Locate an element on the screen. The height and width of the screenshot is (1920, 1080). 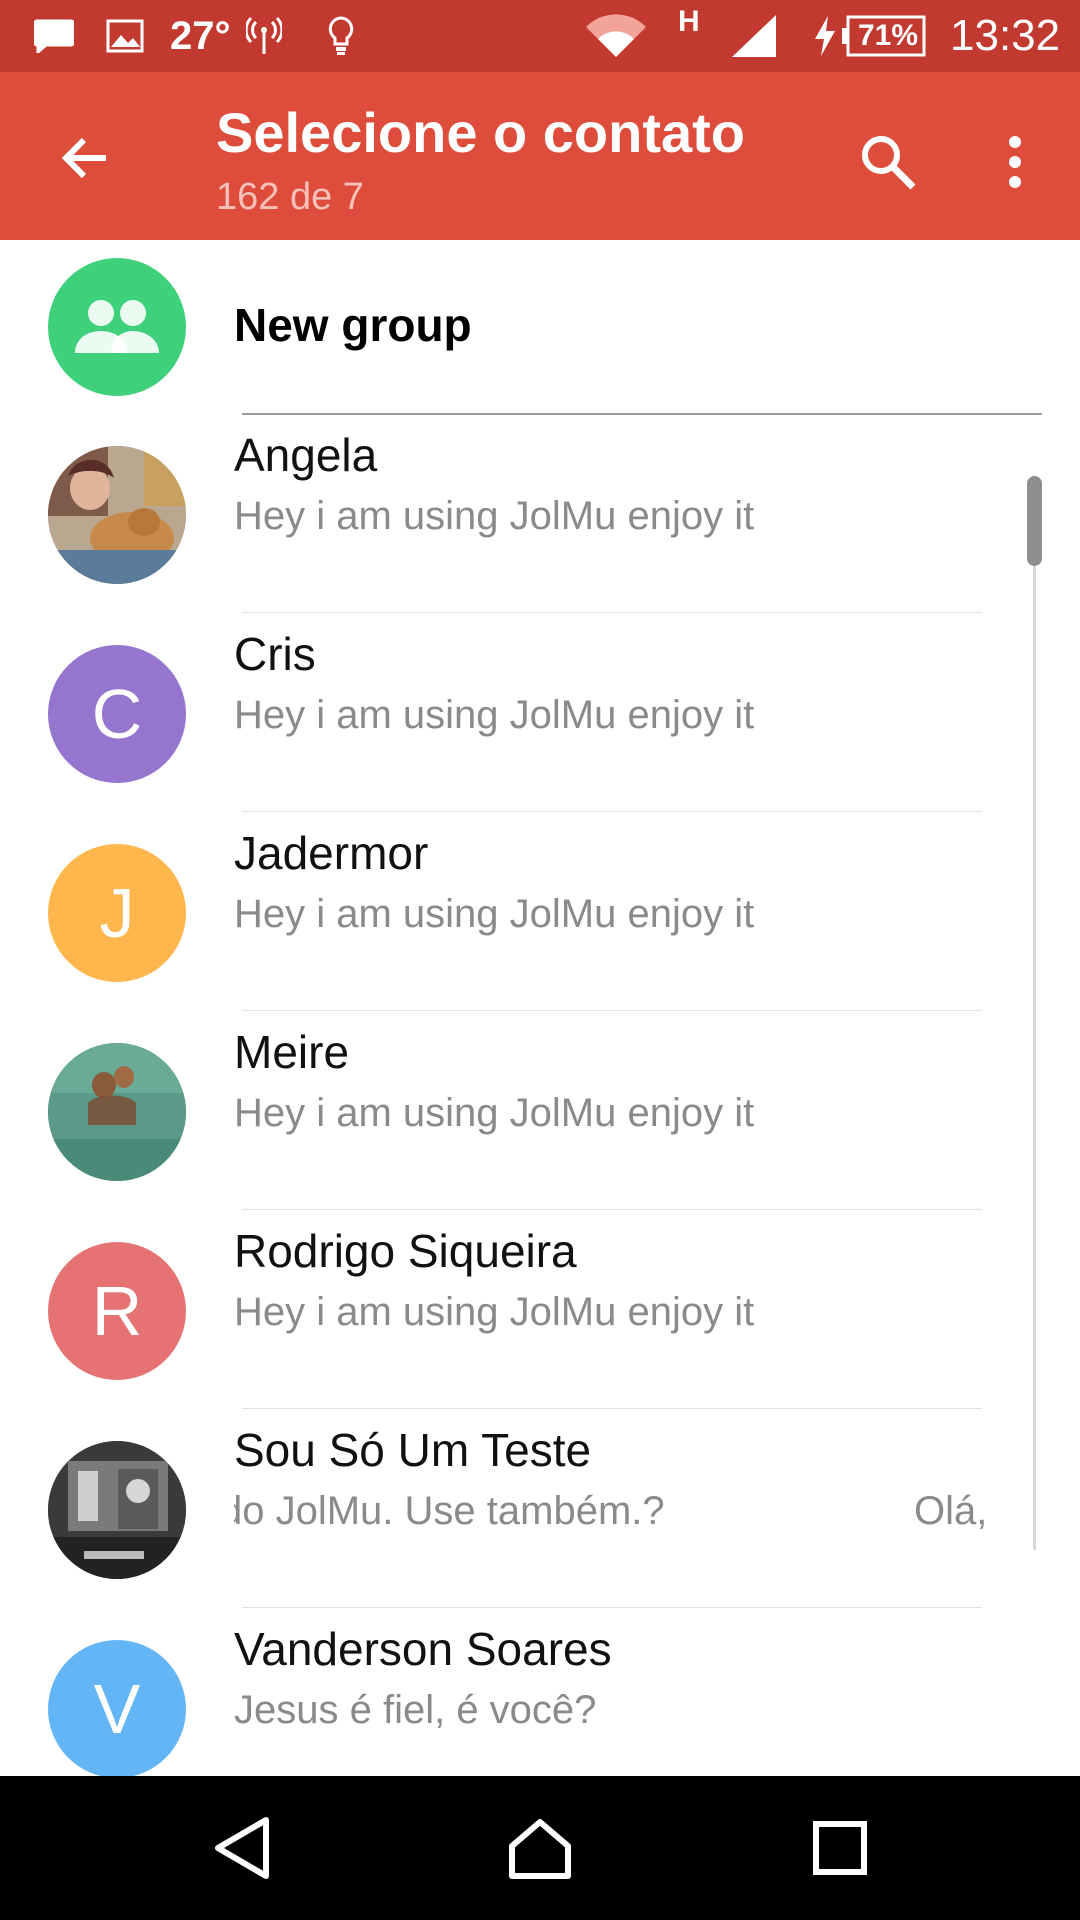
navigation-bar is located at coordinates (540, 1848).